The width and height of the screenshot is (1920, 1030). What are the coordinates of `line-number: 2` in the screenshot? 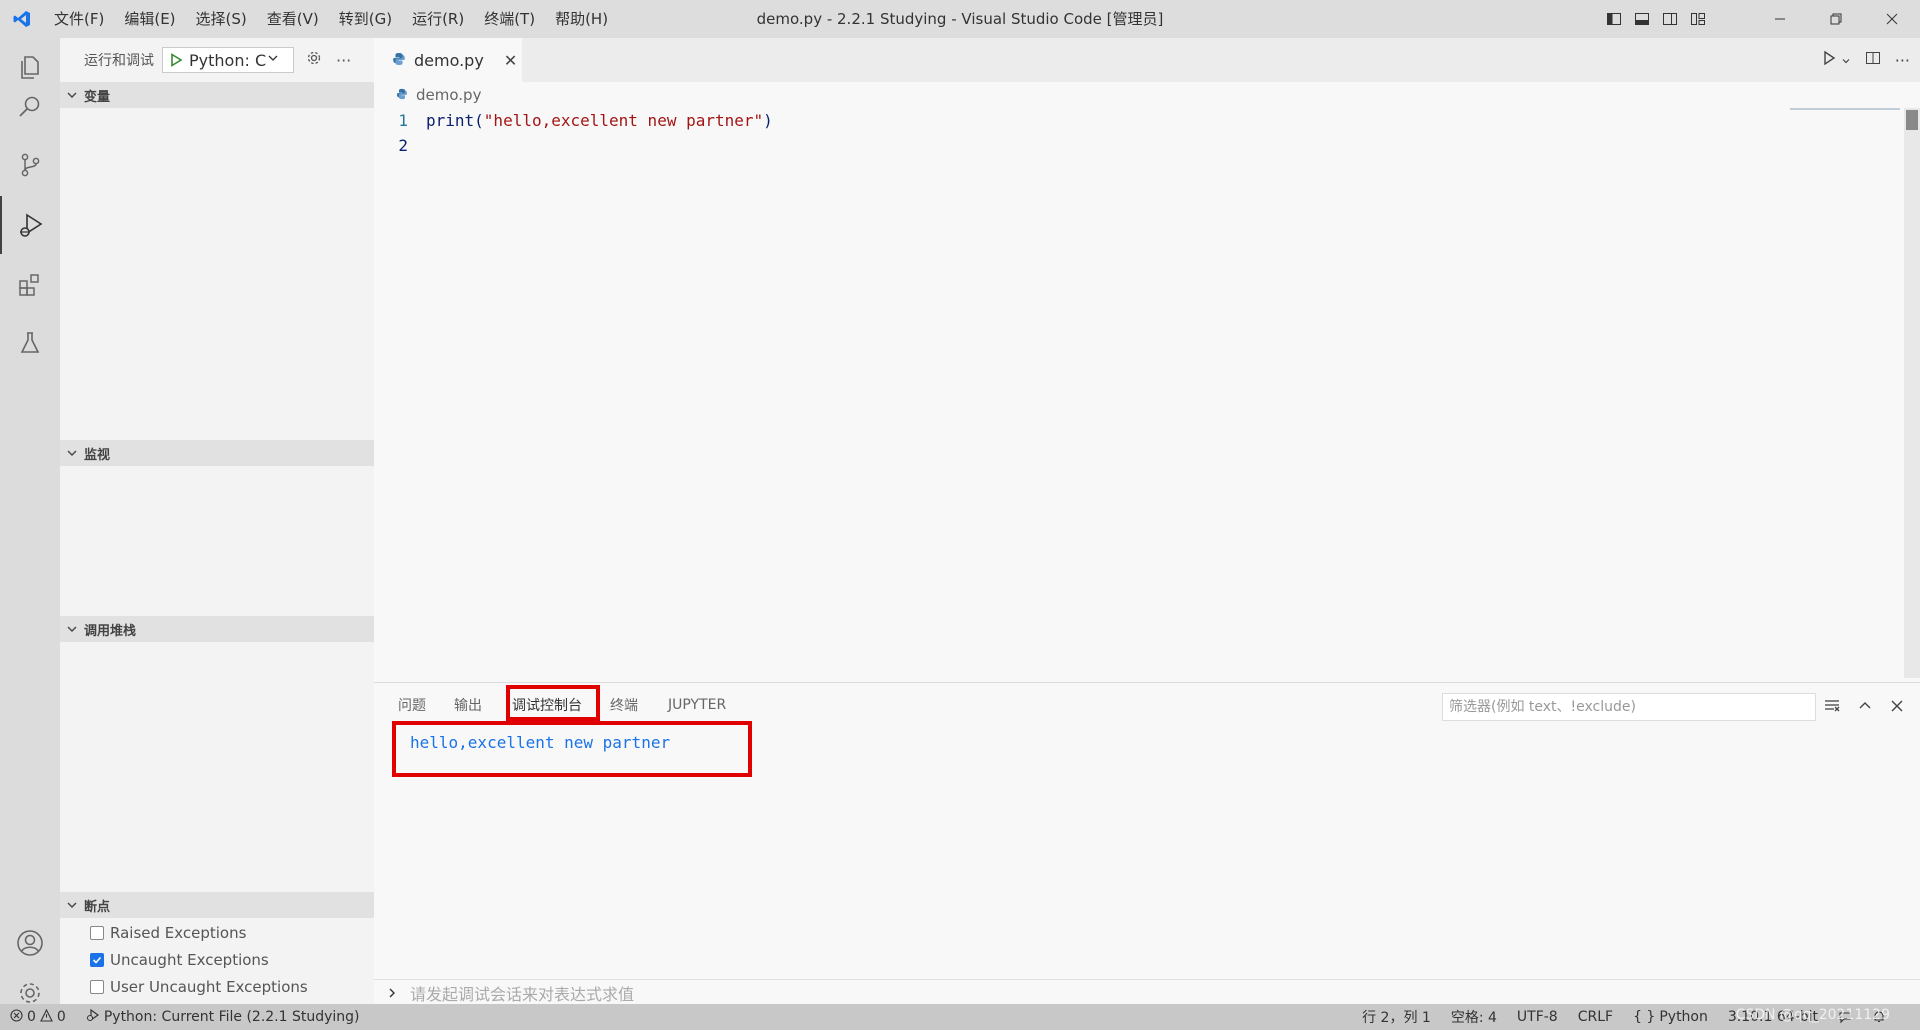 It's located at (403, 145).